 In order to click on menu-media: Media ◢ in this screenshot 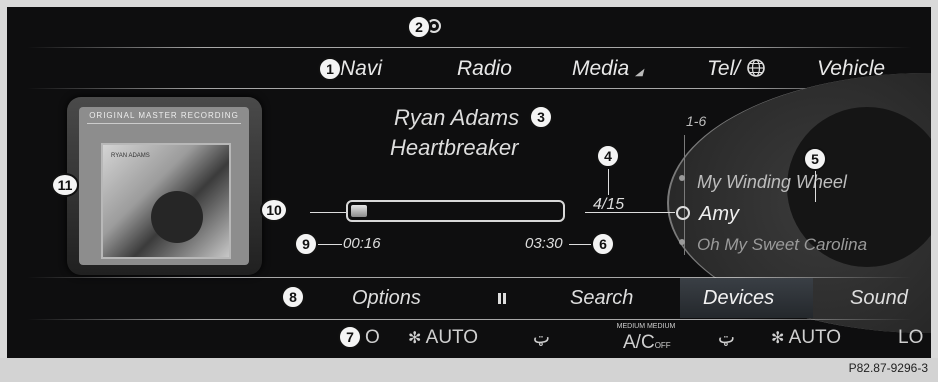, I will do `click(607, 69)`.